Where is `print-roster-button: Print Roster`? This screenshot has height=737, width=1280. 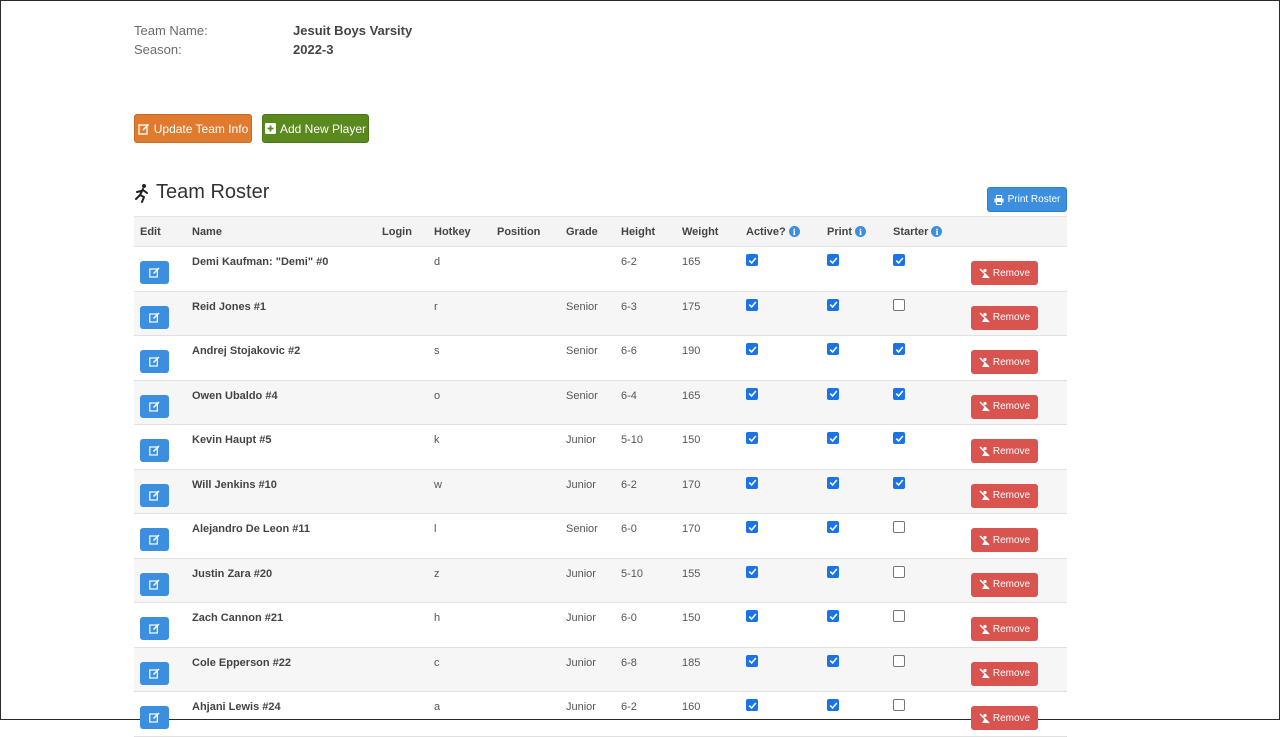
print-roster-button: Print Roster is located at coordinates (1027, 199).